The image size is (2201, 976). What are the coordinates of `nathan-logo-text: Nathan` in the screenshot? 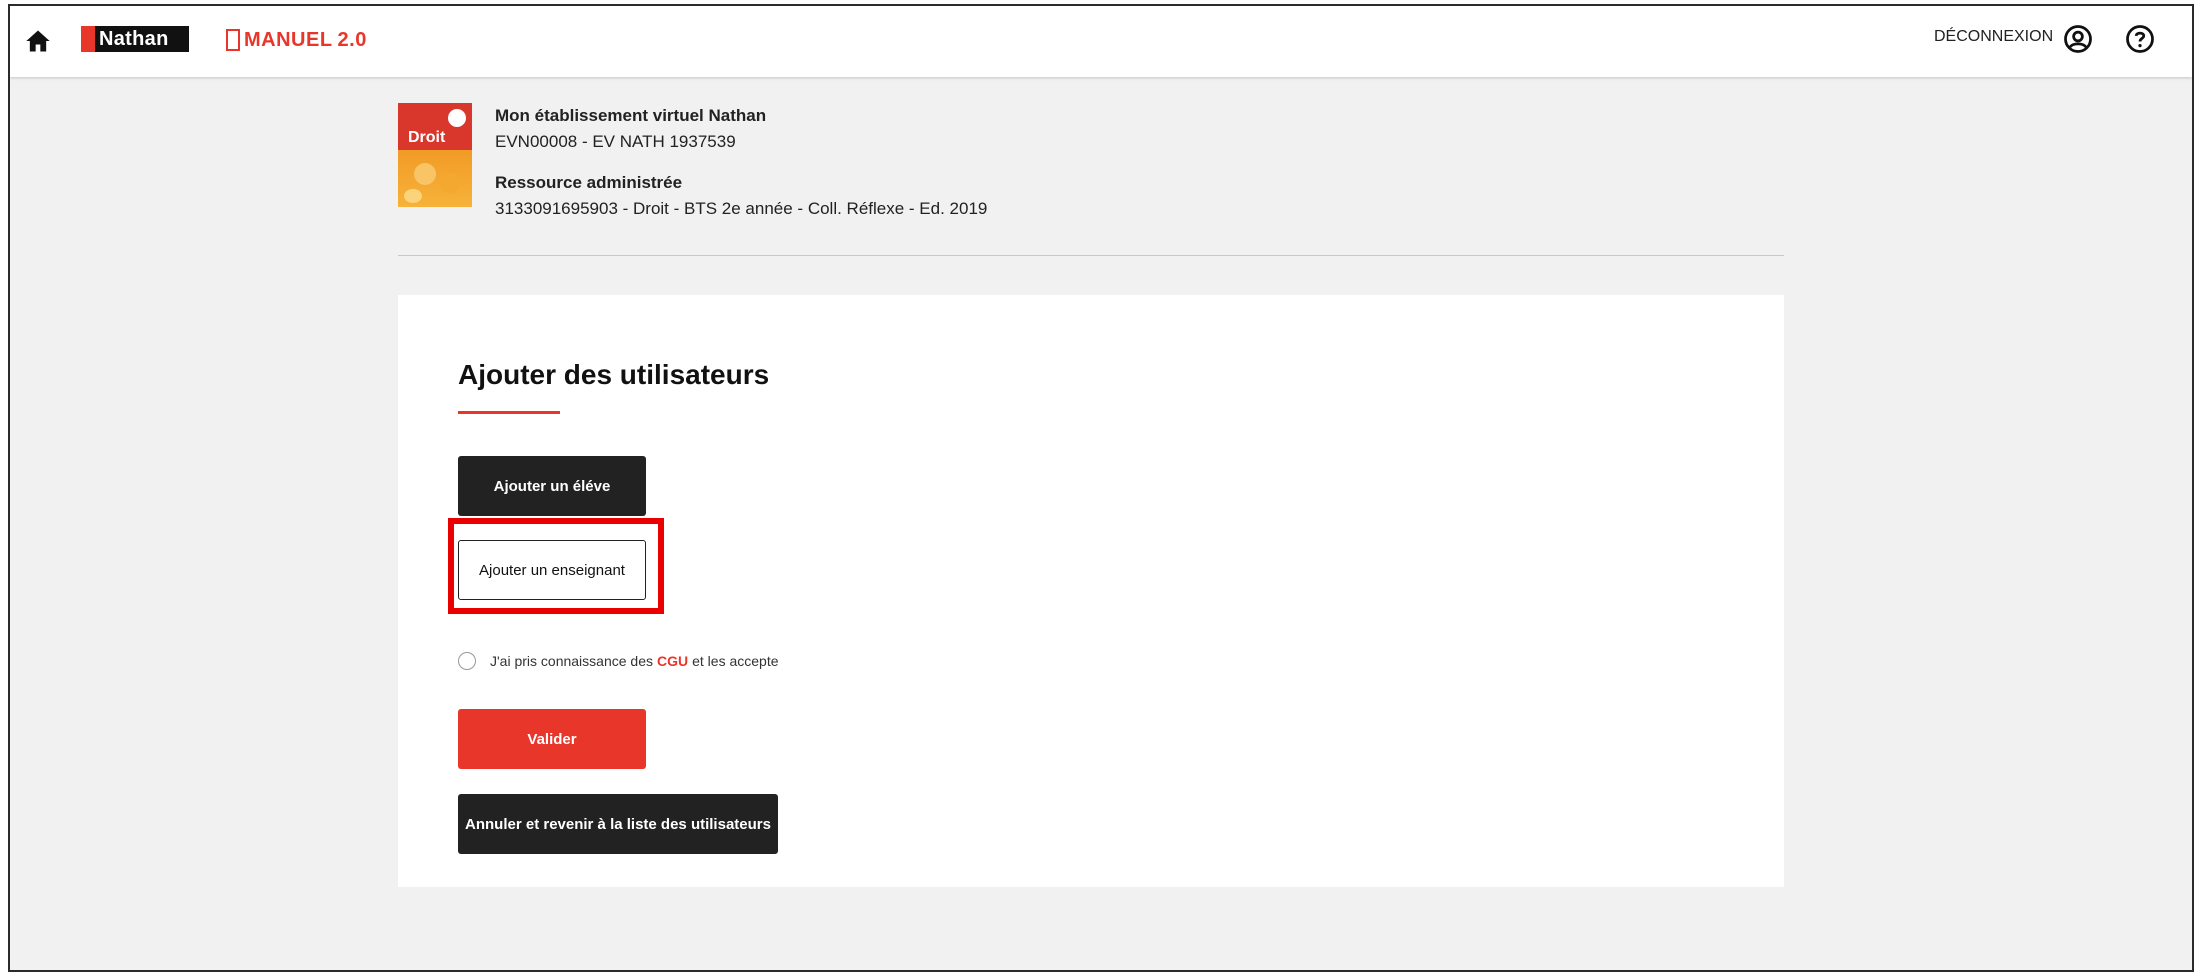 It's located at (134, 38).